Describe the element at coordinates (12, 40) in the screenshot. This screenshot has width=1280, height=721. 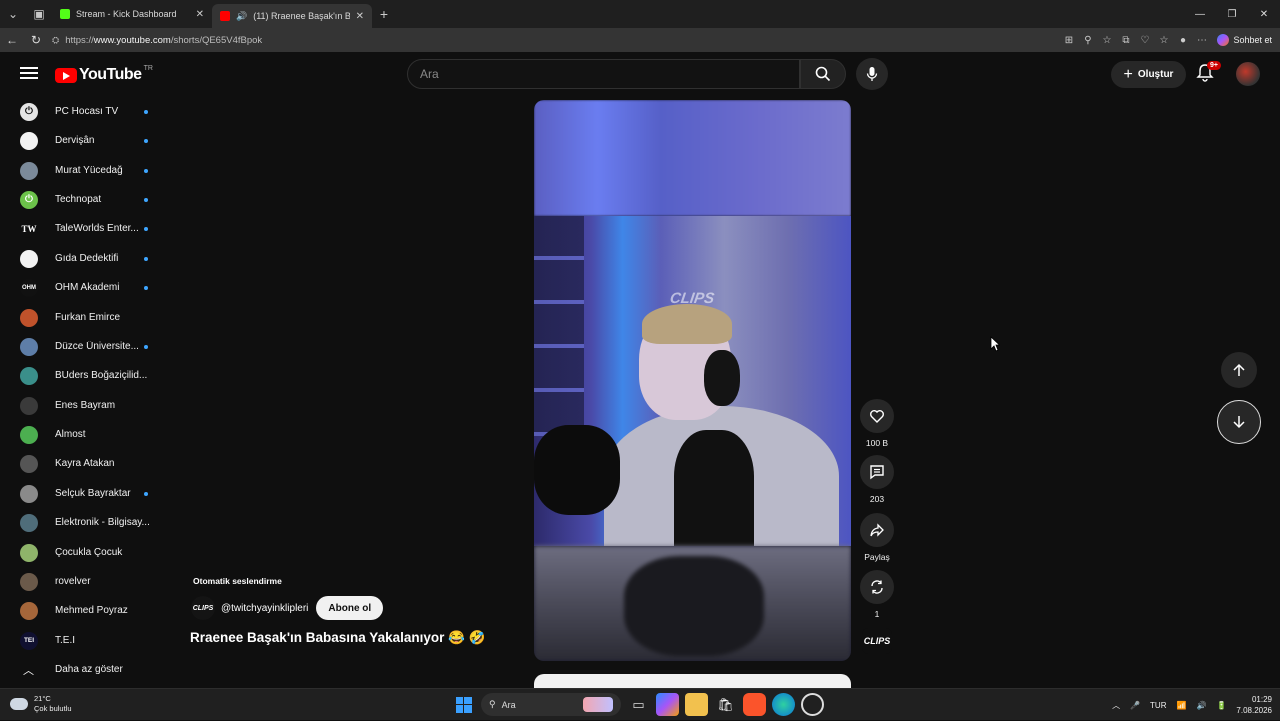
I see `back-icon: ←` at that location.